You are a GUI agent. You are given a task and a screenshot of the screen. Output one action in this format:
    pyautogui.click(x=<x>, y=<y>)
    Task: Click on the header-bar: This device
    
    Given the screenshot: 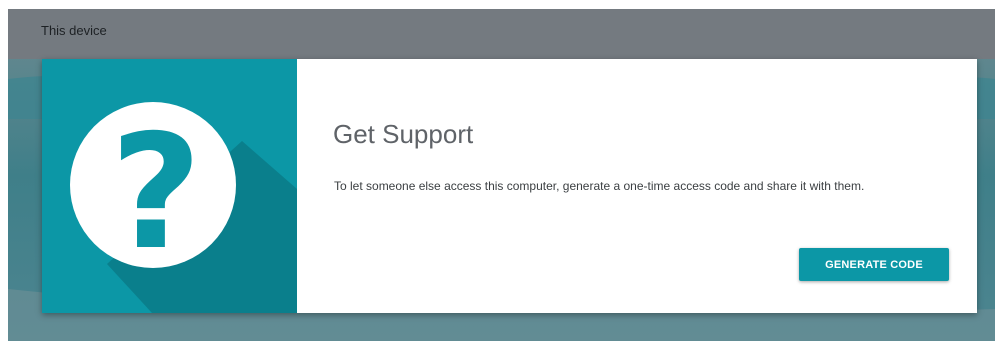 What is the action you would take?
    pyautogui.click(x=501, y=34)
    